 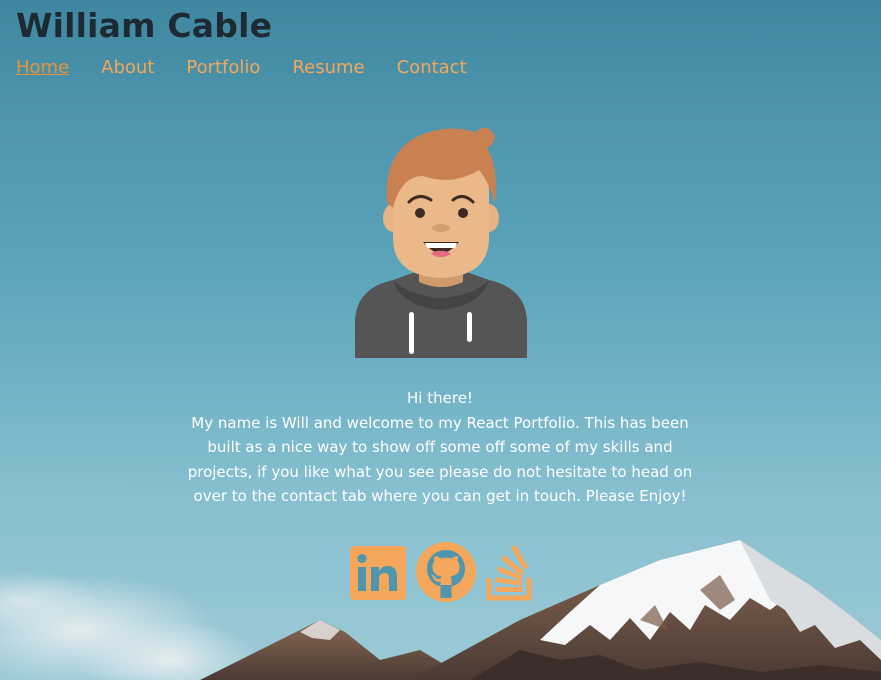 What do you see at coordinates (441, 242) in the screenshot?
I see `avatar-illustration` at bounding box center [441, 242].